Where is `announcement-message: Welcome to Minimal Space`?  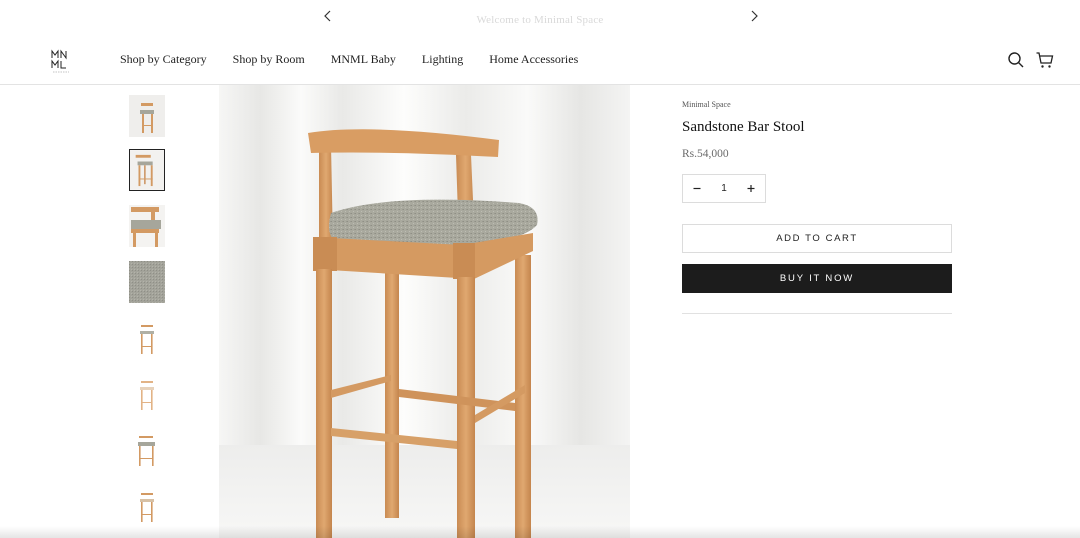 announcement-message: Welcome to Minimal Space is located at coordinates (540, 20).